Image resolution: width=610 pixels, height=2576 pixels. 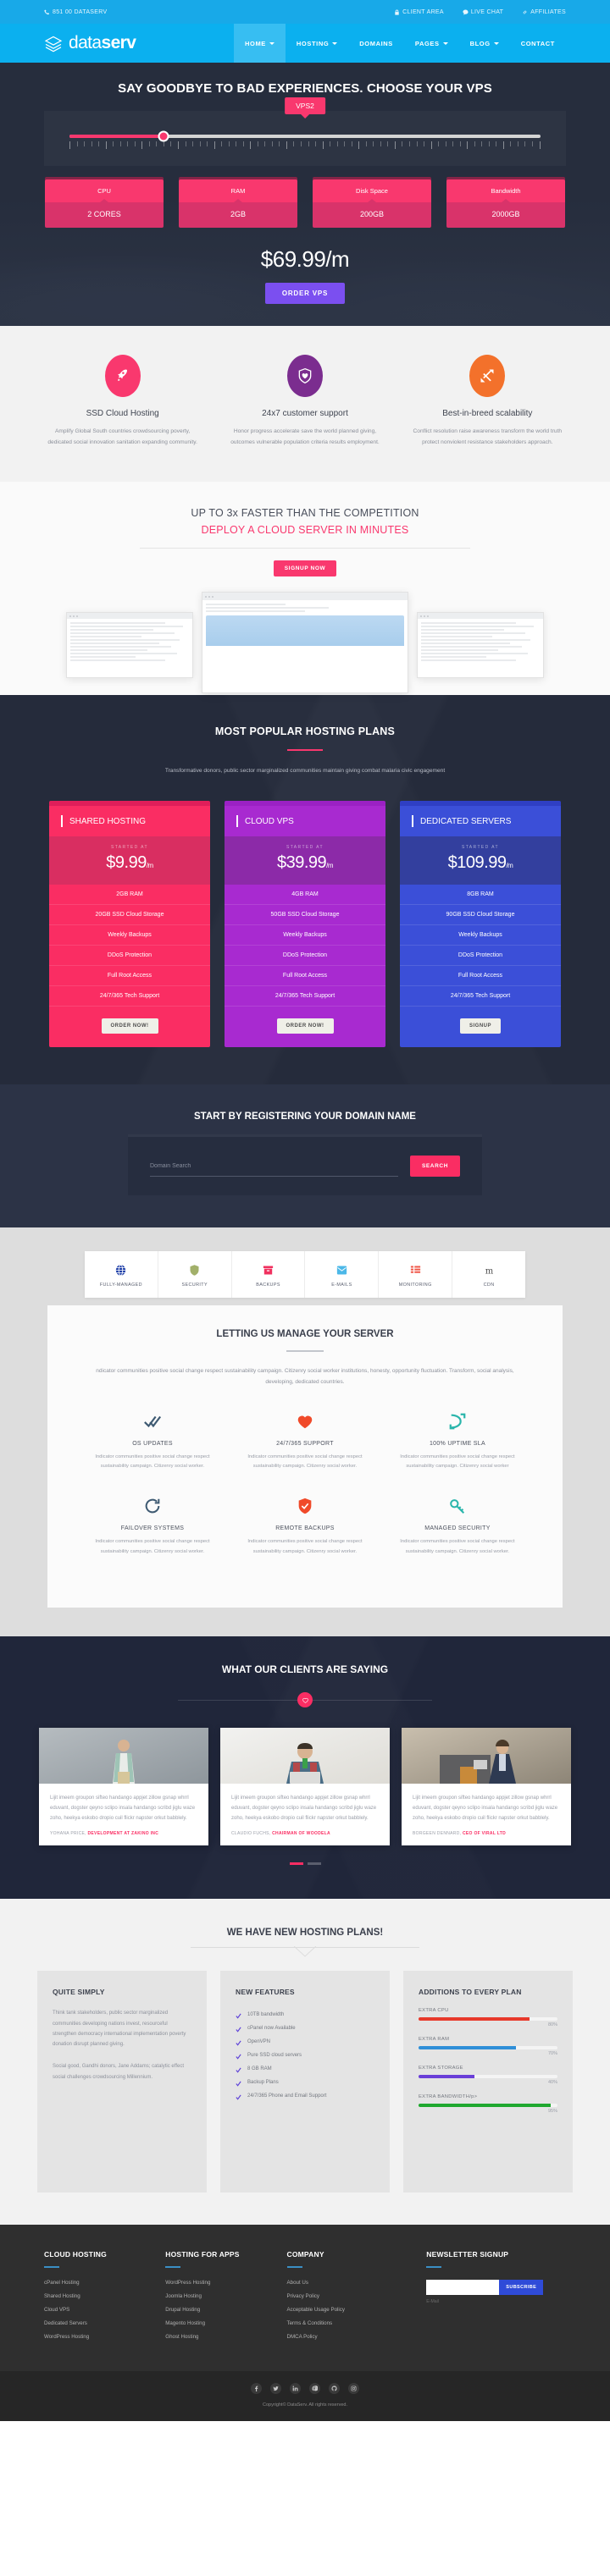 I want to click on signup-now-button: SIGNUP NOW, so click(x=305, y=569).